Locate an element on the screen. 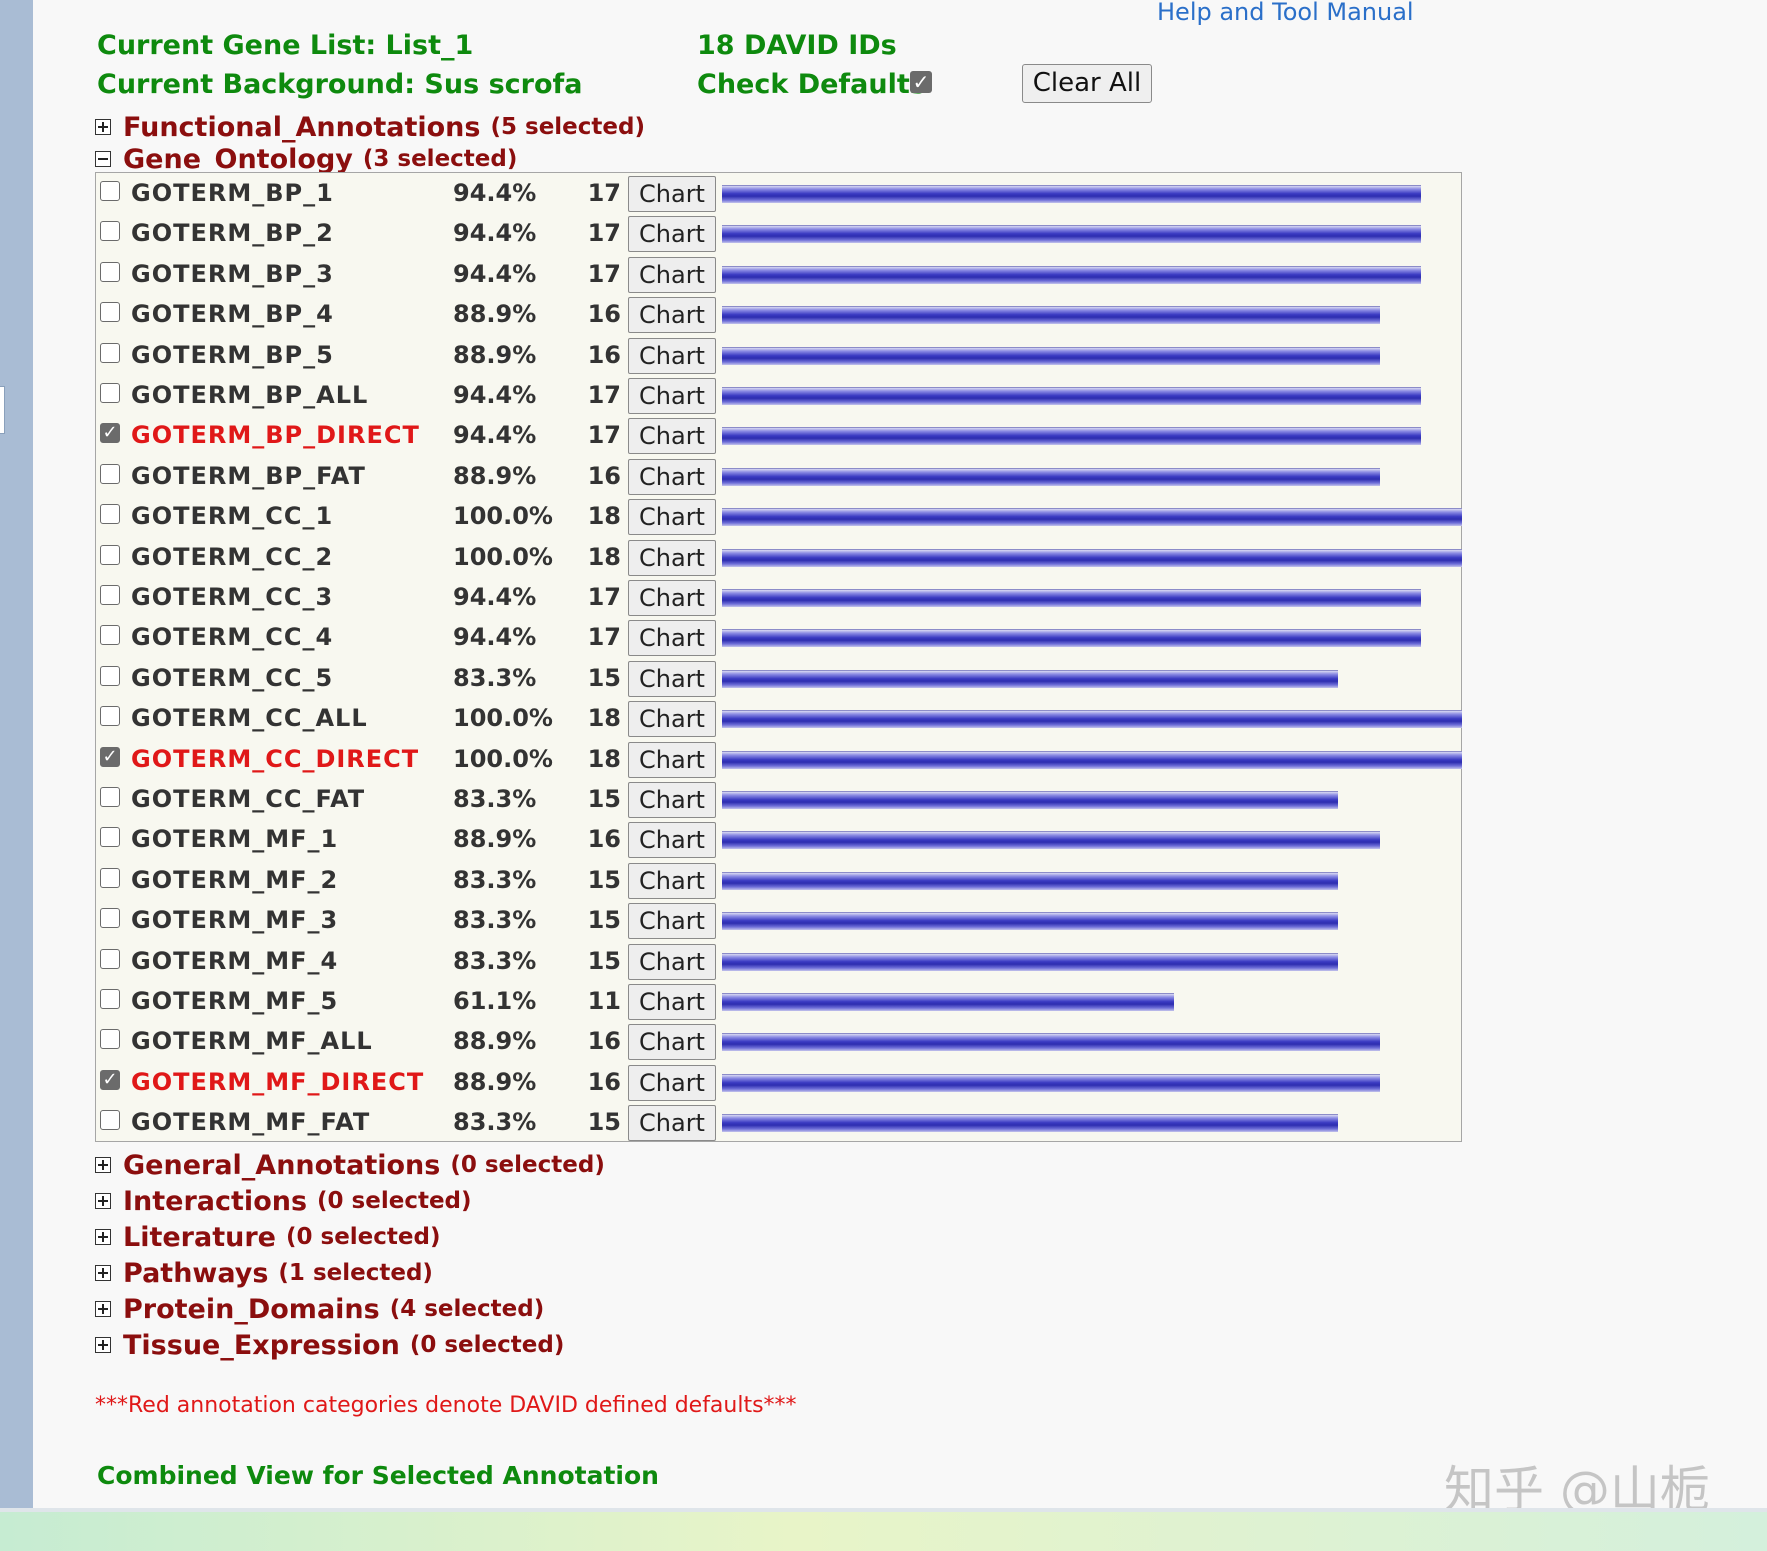 This screenshot has height=1551, width=1767. category-pathways: Pathways (1 selected) is located at coordinates (264, 1273).